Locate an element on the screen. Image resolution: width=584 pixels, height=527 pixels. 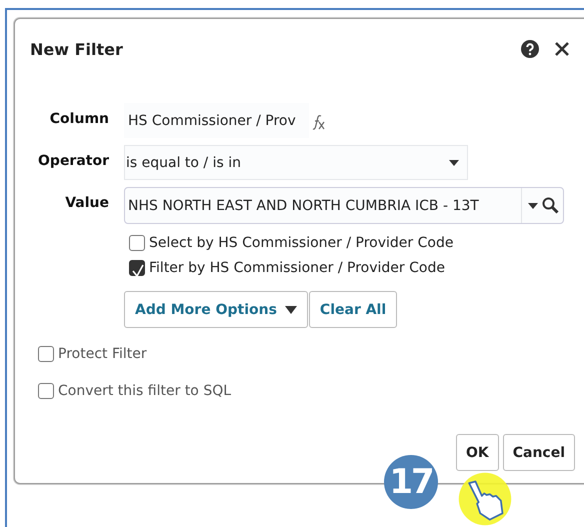
checkbox-label: Convert this filter to SQL is located at coordinates (145, 391).